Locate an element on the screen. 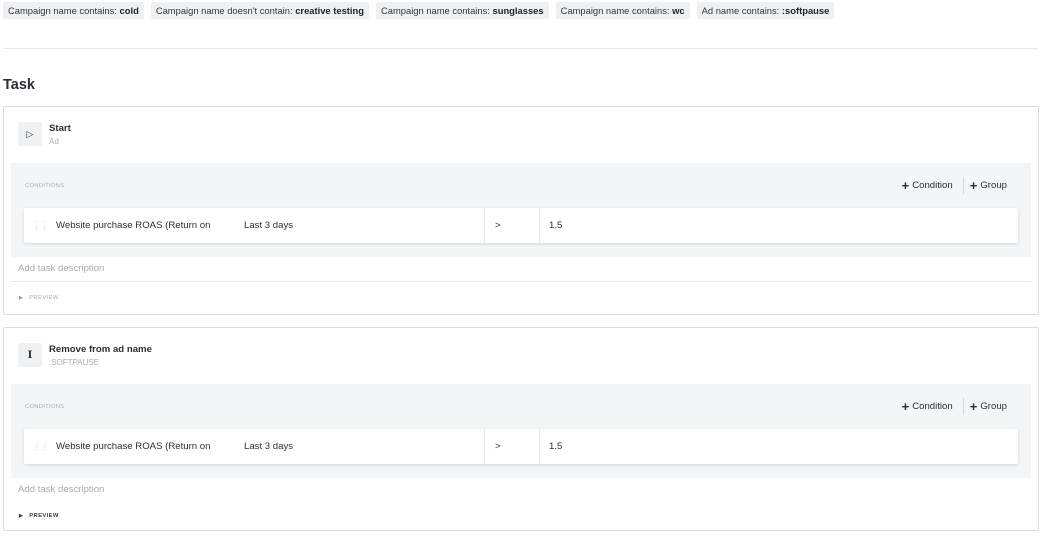  filter-tag-value: sunglasses is located at coordinates (518, 10).